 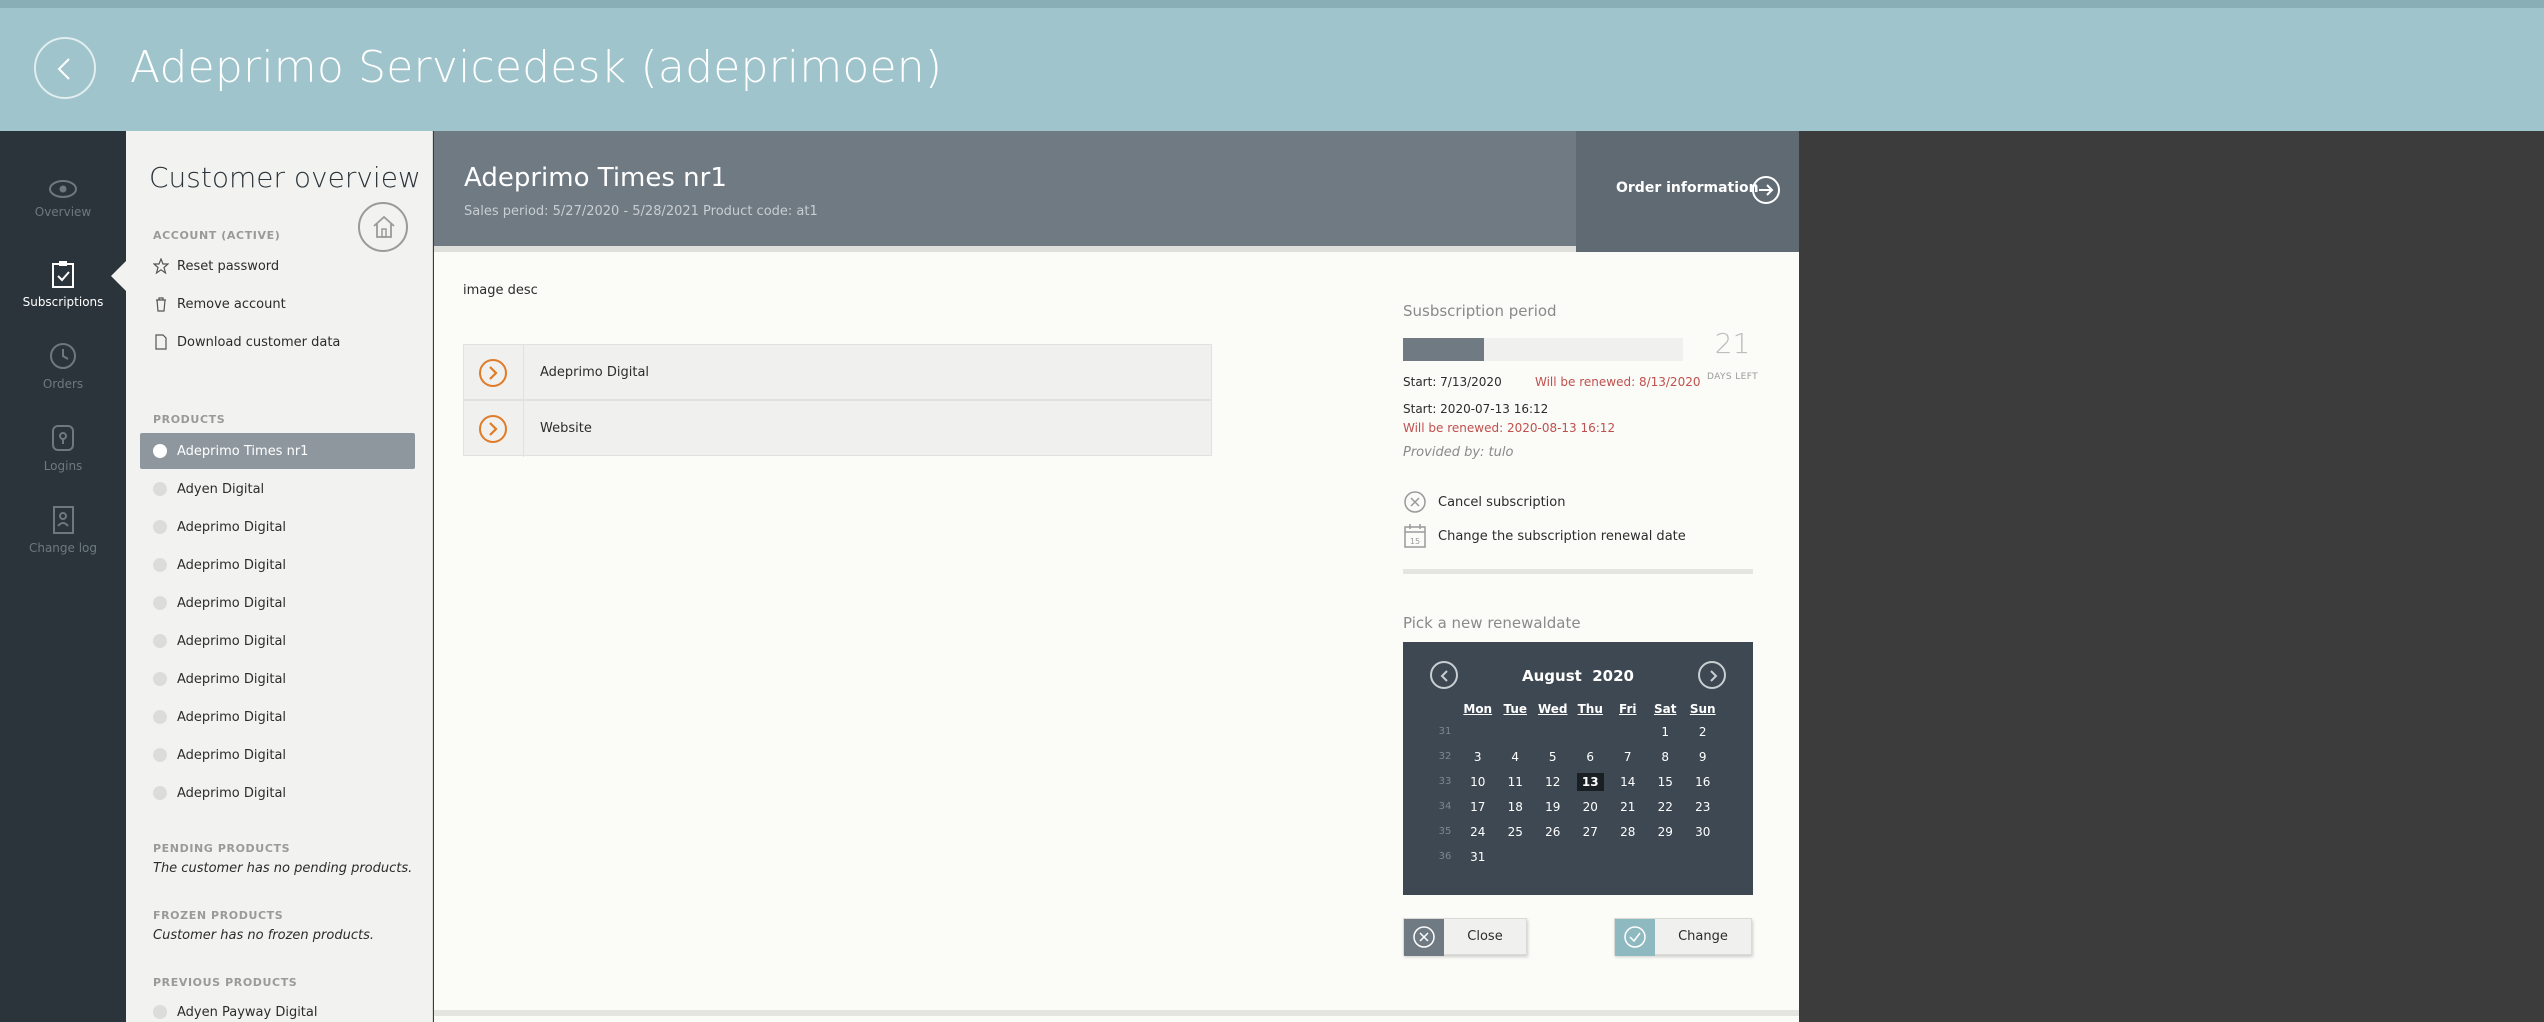 I want to click on calendar-day: 27, so click(x=1591, y=831).